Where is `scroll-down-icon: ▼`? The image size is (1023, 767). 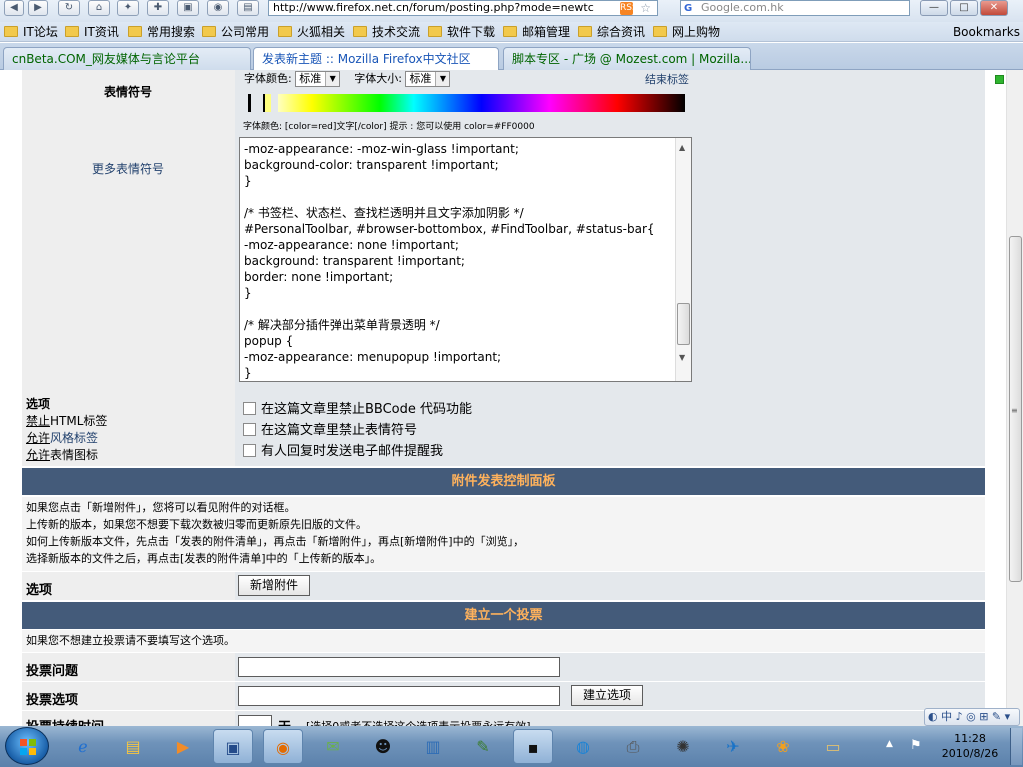 scroll-down-icon: ▼ is located at coordinates (682, 358).